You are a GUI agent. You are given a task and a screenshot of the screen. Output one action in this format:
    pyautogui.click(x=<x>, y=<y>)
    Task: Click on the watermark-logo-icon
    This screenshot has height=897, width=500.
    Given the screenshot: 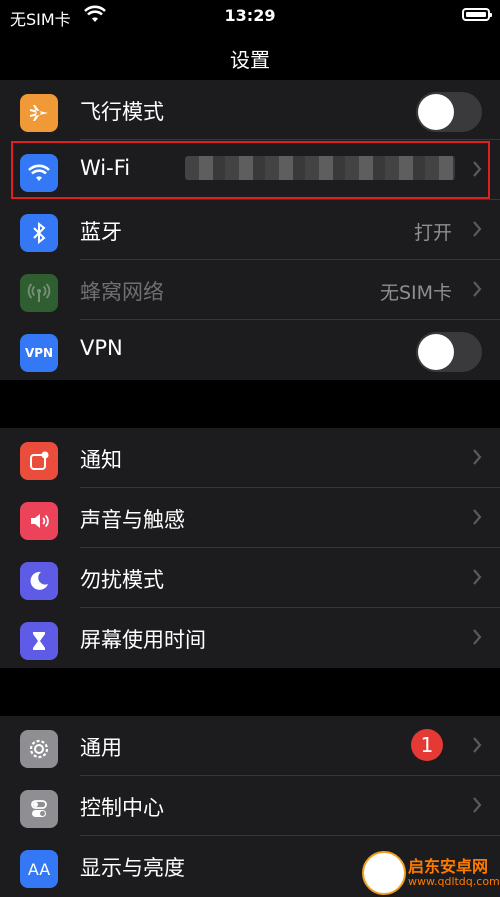 What is the action you would take?
    pyautogui.click(x=384, y=873)
    